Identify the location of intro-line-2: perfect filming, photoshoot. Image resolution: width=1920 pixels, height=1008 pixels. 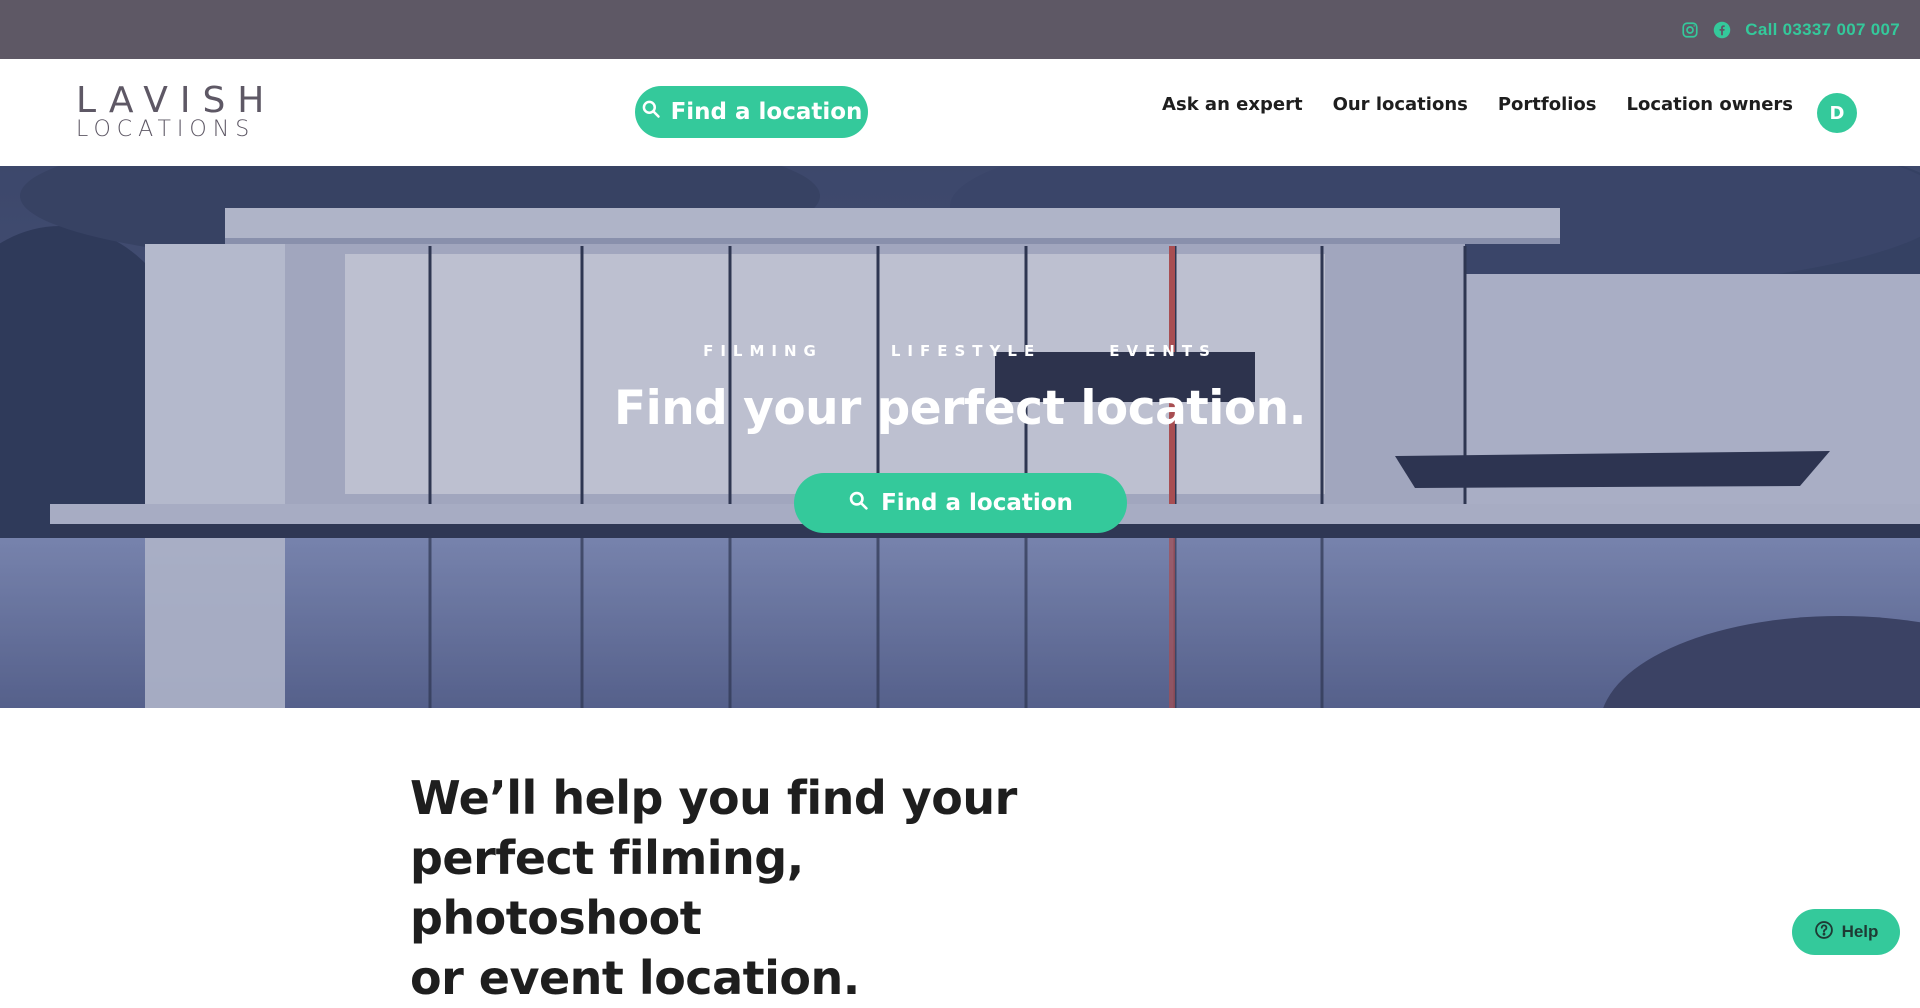
(607, 888).